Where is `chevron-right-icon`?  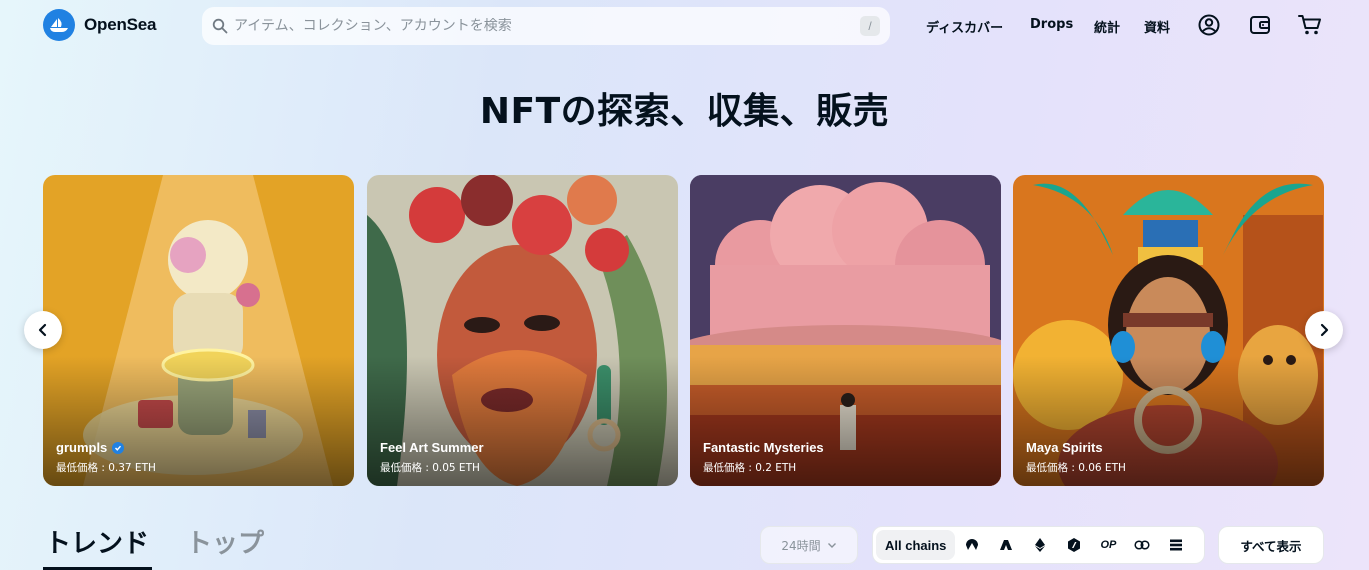
chevron-right-icon is located at coordinates (1324, 330).